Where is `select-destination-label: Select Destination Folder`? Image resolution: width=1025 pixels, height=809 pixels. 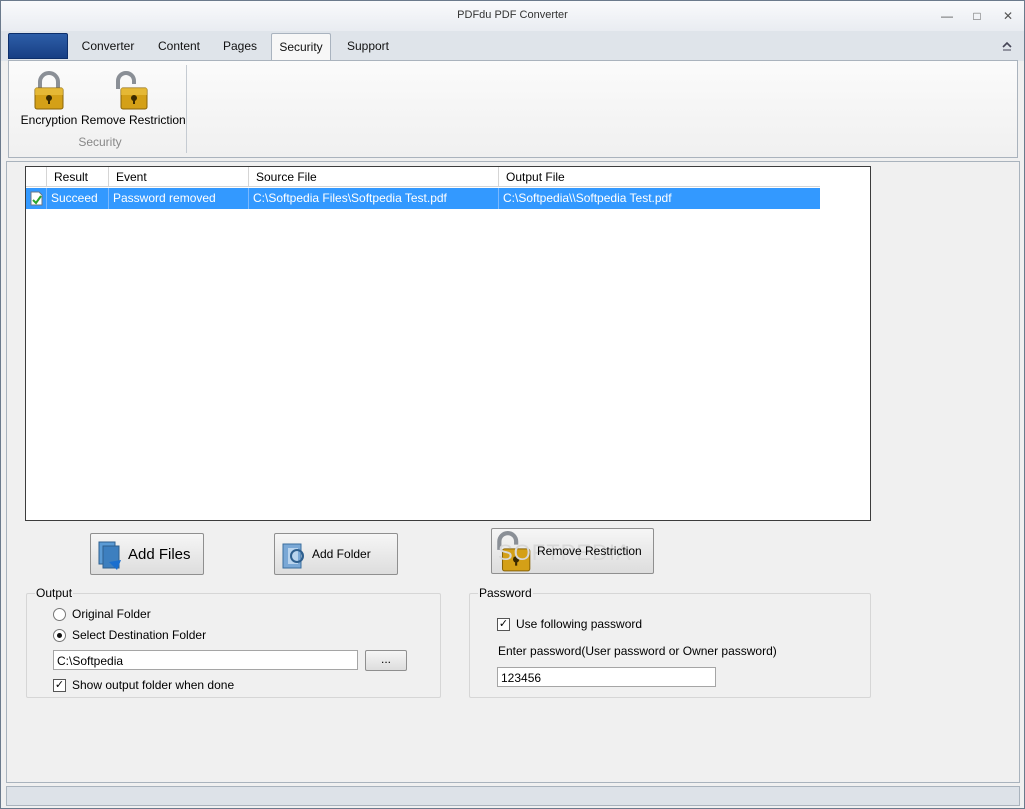 select-destination-label: Select Destination Folder is located at coordinates (139, 635).